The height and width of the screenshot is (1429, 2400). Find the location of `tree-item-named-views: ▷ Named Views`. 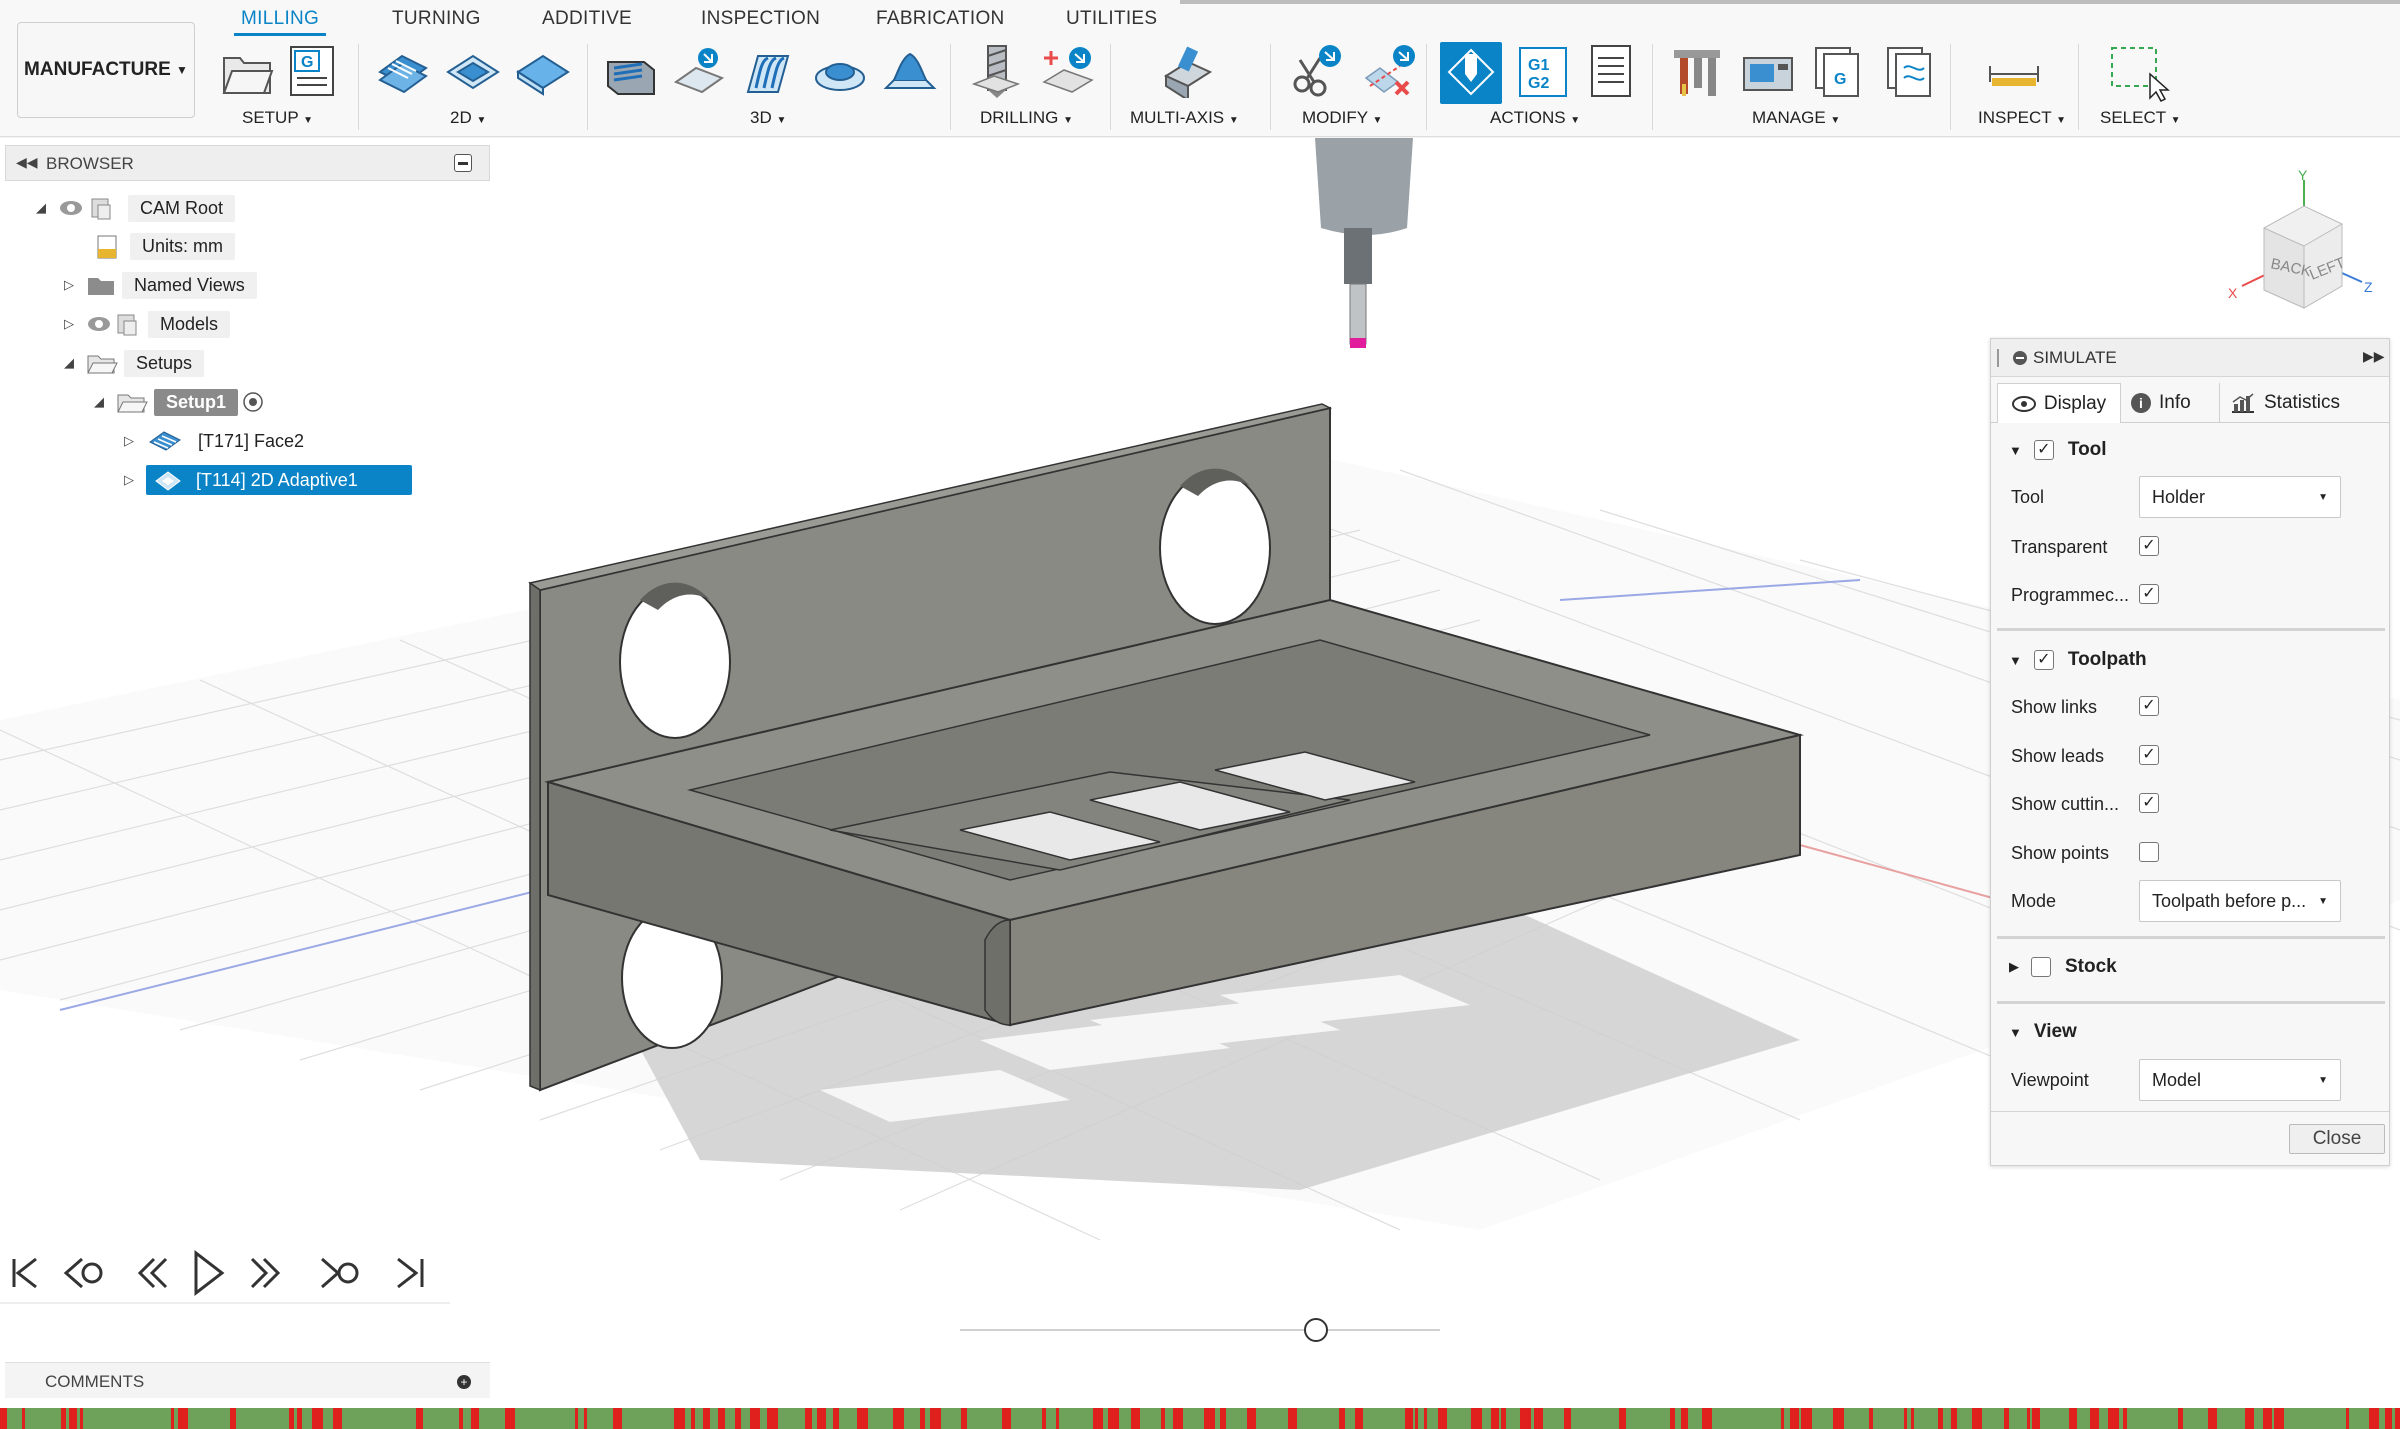

tree-item-named-views: ▷ Named Views is located at coordinates (159, 285).